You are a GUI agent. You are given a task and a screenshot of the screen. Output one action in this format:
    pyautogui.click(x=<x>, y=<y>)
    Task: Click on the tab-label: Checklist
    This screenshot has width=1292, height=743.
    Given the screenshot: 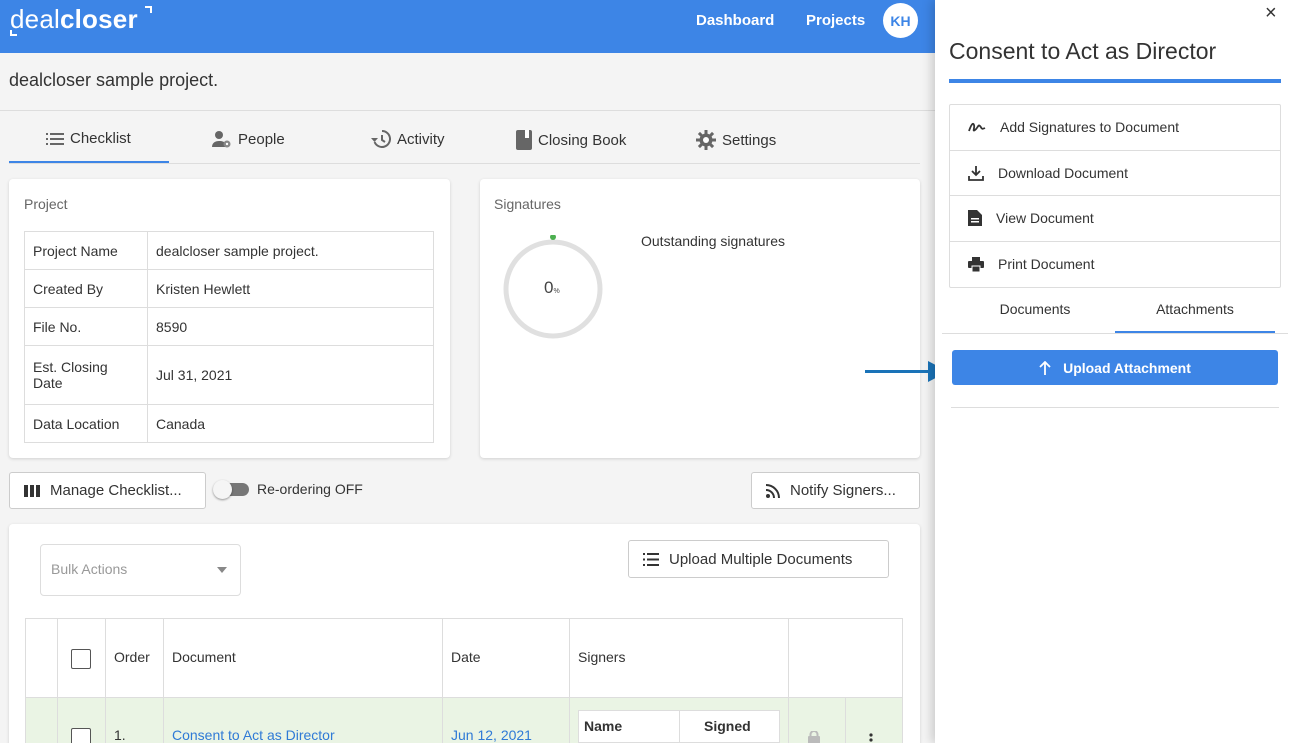 What is the action you would take?
    pyautogui.click(x=100, y=138)
    